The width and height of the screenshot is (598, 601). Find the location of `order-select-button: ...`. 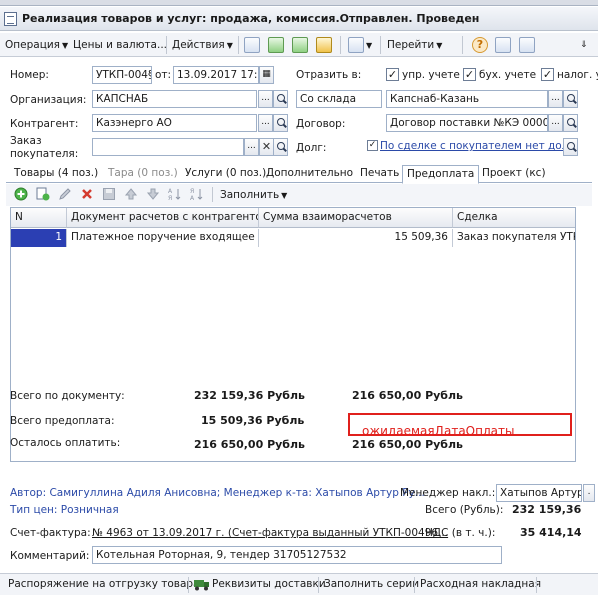

order-select-button: ... is located at coordinates (251, 147).